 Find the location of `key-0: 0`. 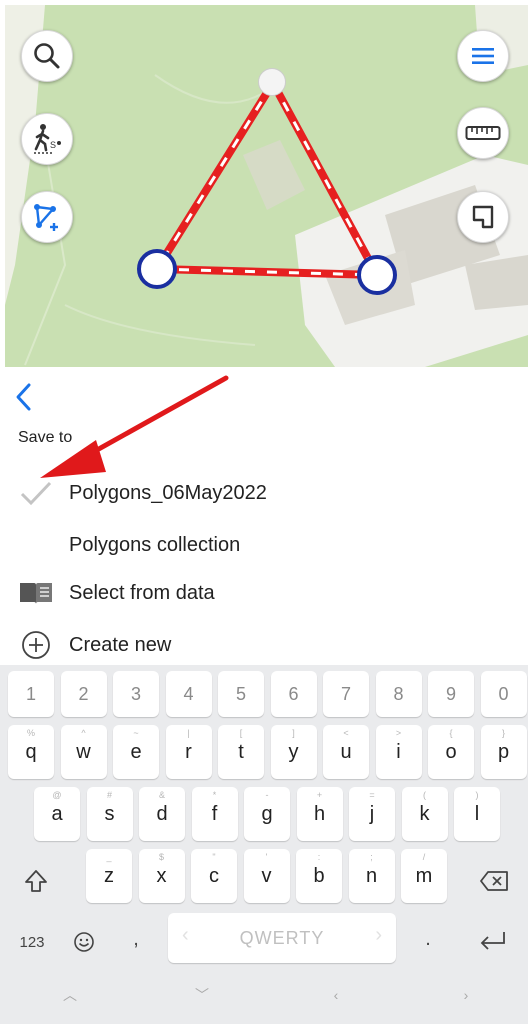

key-0: 0 is located at coordinates (503, 694).